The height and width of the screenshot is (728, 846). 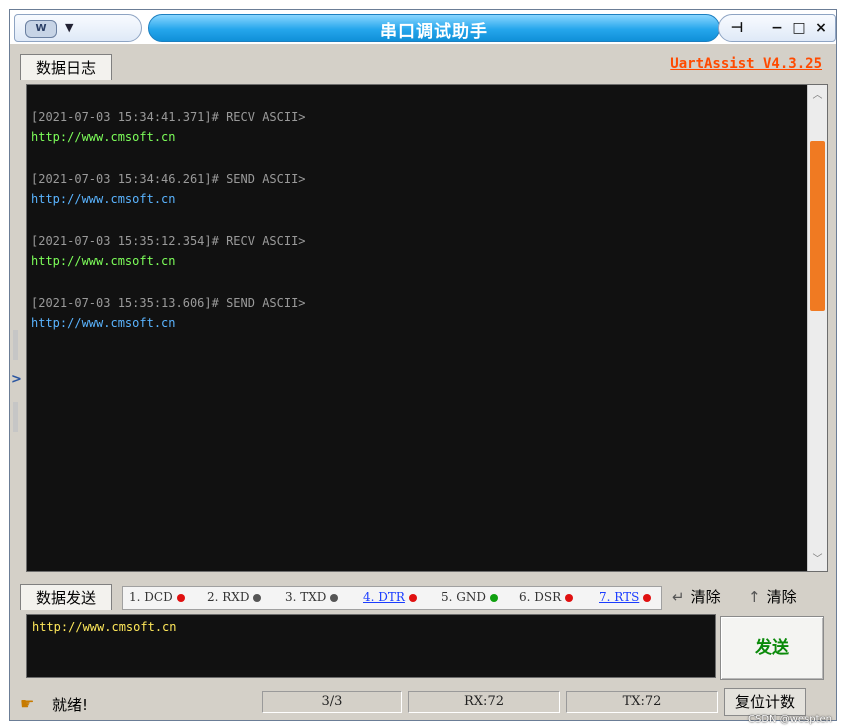 I want to click on watermark: CSDN @wespten, so click(x=790, y=719).